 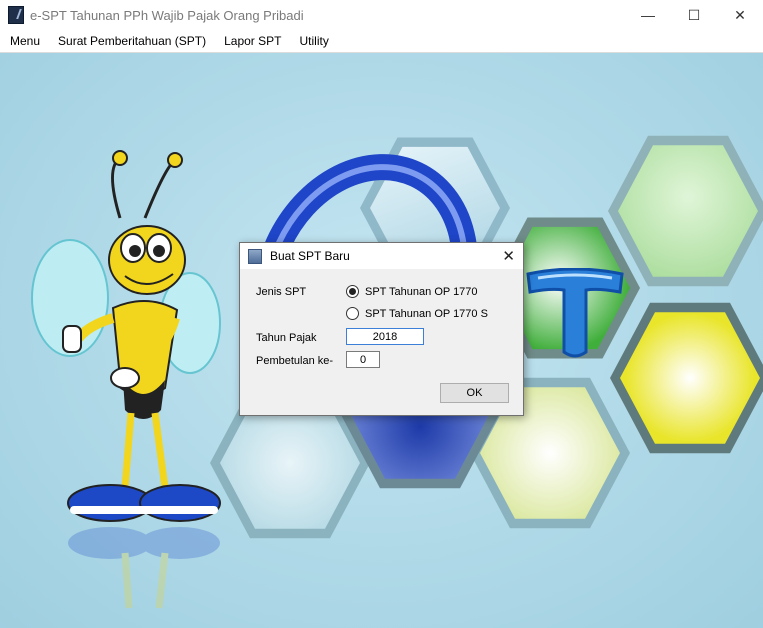 I want to click on dialog-close-button: ✕, so click(x=508, y=256).